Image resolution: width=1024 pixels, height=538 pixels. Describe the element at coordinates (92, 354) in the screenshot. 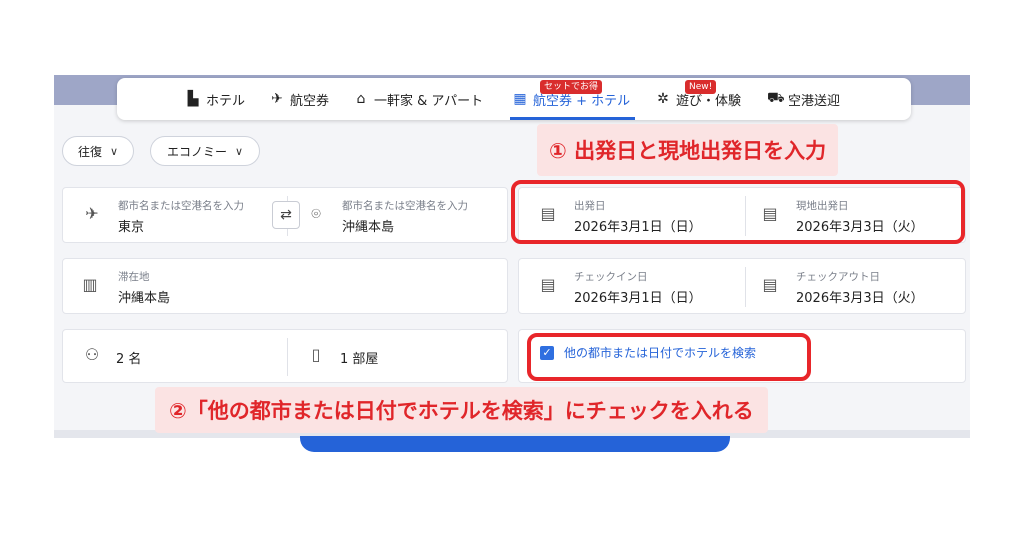

I see `people-icon: ⚇` at that location.